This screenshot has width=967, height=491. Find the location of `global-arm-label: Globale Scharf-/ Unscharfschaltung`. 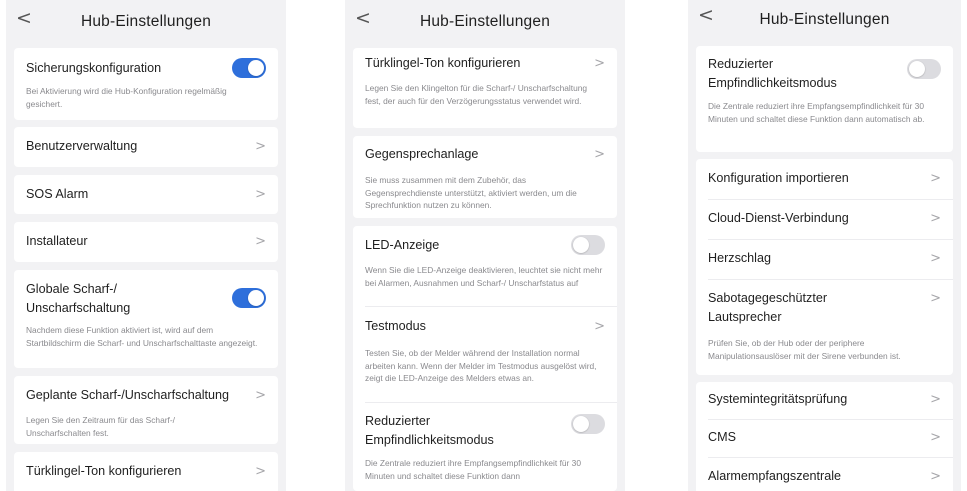

global-arm-label: Globale Scharf-/ Unscharfschaltung is located at coordinates (78, 299).